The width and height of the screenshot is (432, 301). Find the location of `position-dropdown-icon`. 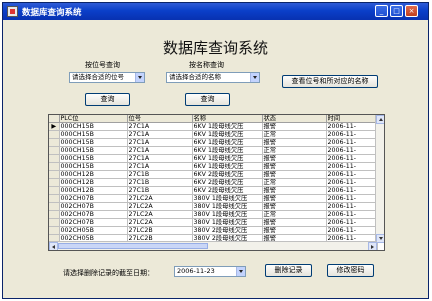

position-dropdown-icon is located at coordinates (139, 77).